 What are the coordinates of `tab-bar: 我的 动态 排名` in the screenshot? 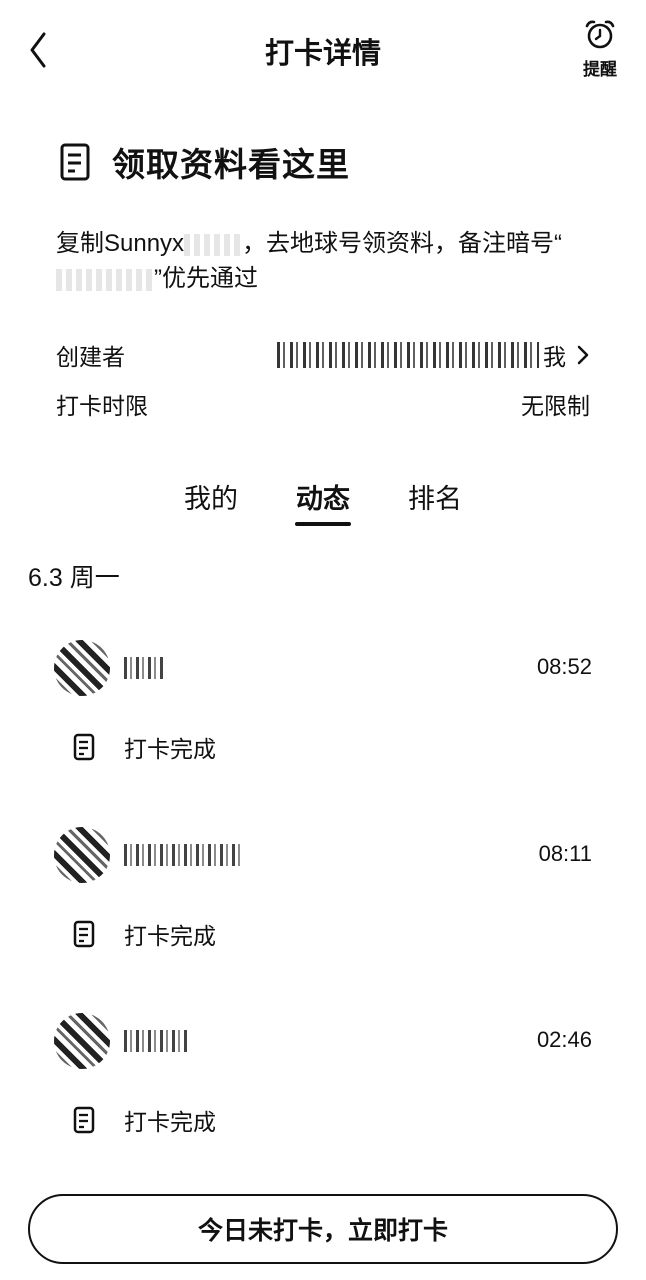 It's located at (323, 506).